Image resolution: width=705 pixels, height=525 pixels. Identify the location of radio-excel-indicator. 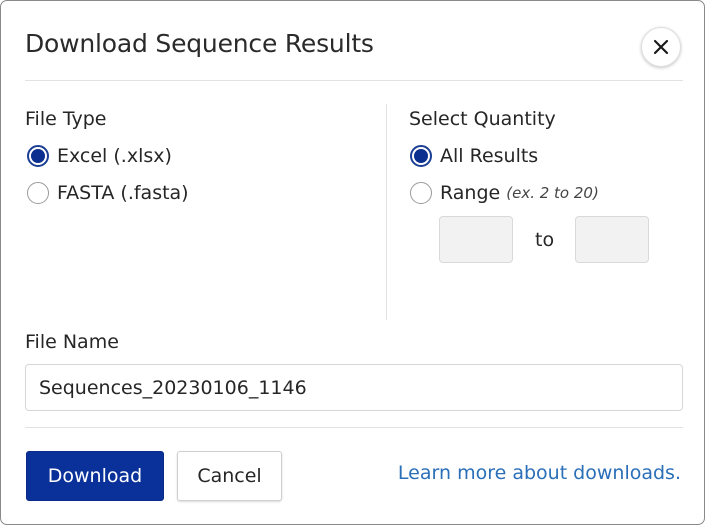
(38, 156).